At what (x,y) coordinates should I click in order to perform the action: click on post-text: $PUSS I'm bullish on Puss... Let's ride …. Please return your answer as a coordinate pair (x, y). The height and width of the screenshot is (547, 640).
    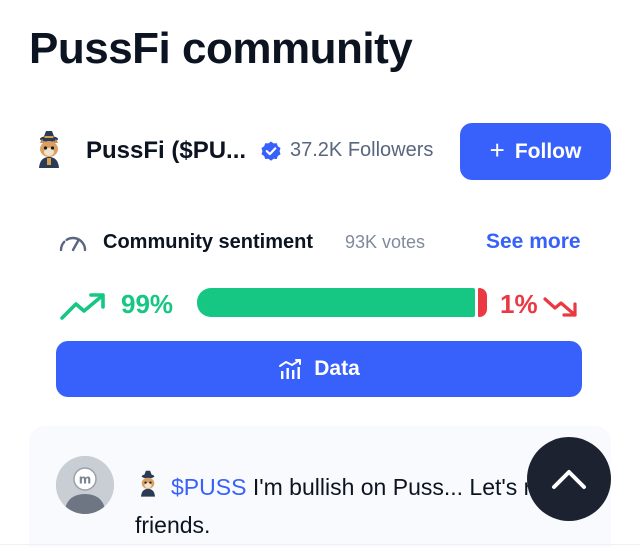
    Looking at the image, I should click on (355, 506).